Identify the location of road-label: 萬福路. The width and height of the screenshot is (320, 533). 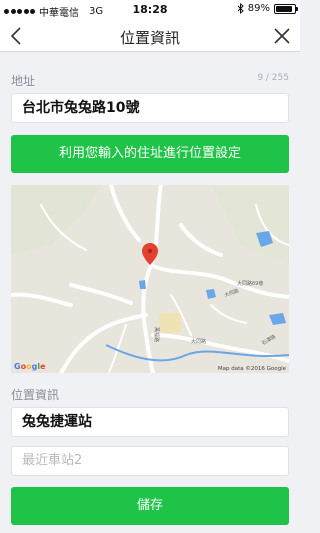
(156, 334).